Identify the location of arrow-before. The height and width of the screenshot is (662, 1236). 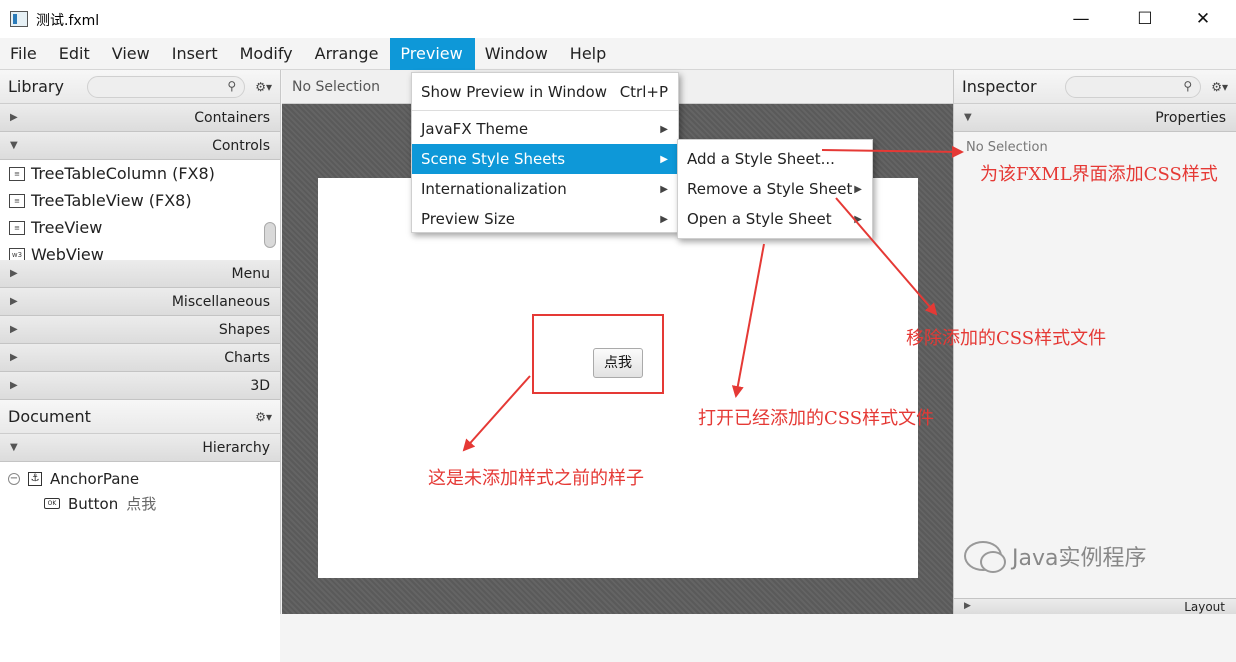
(496, 413).